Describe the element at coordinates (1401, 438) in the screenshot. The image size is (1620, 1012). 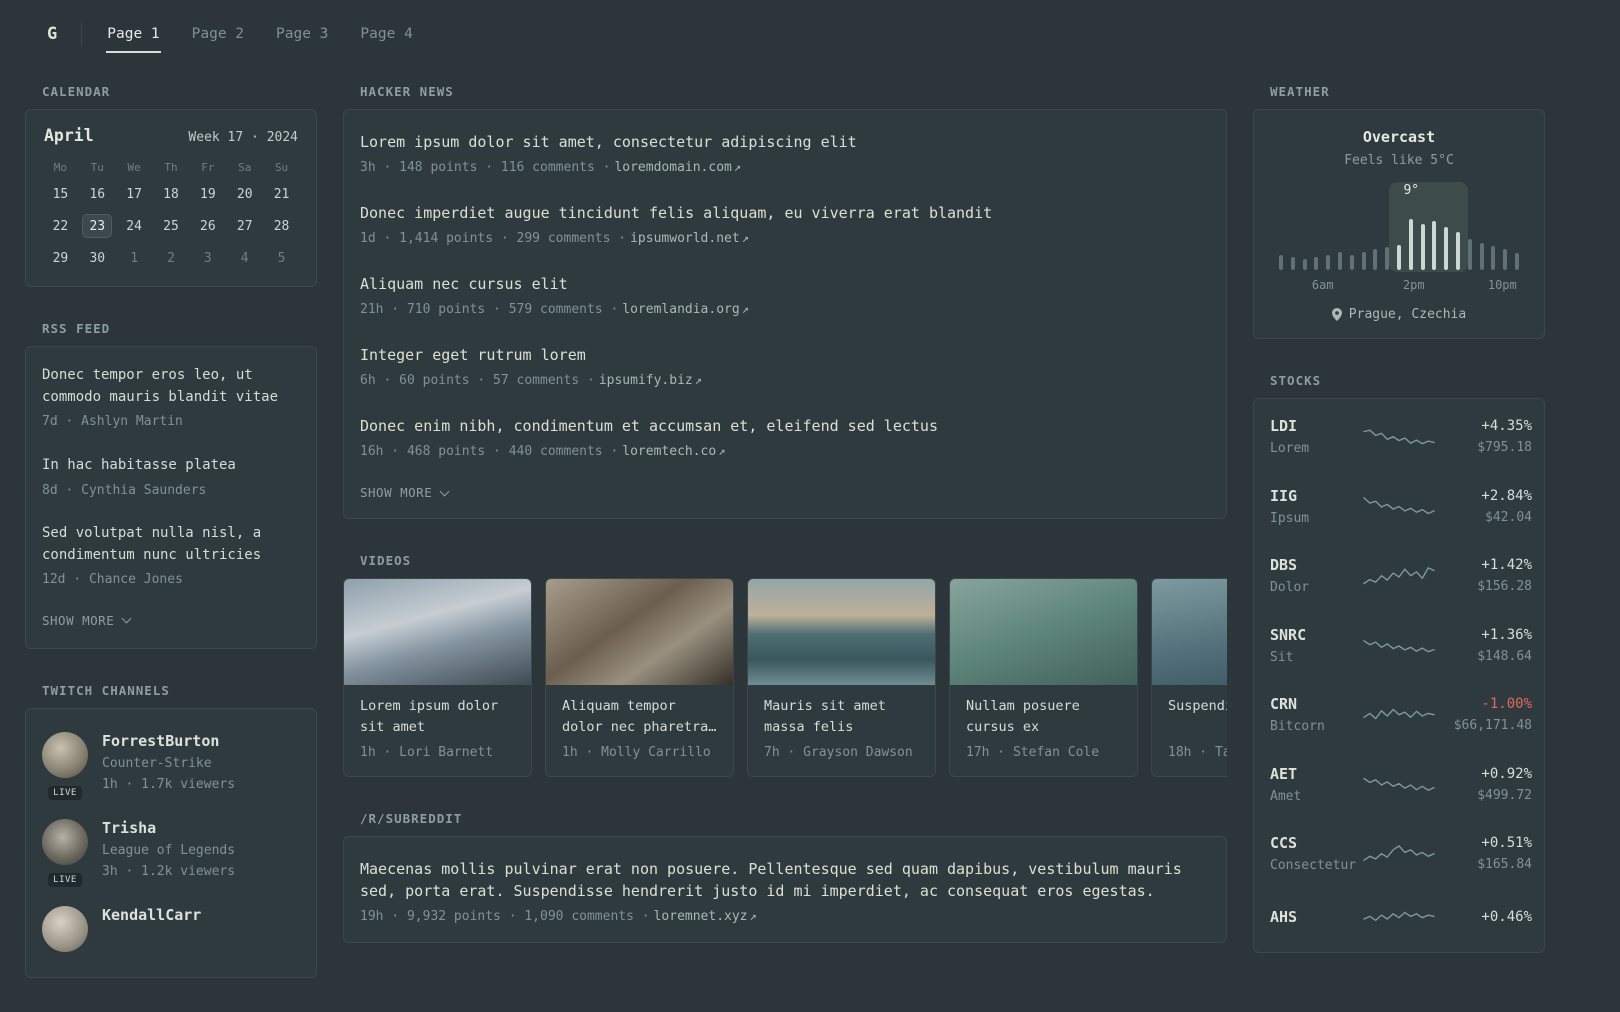
I see `stock-row: LDI Lorem +4.35% $795.18` at that location.